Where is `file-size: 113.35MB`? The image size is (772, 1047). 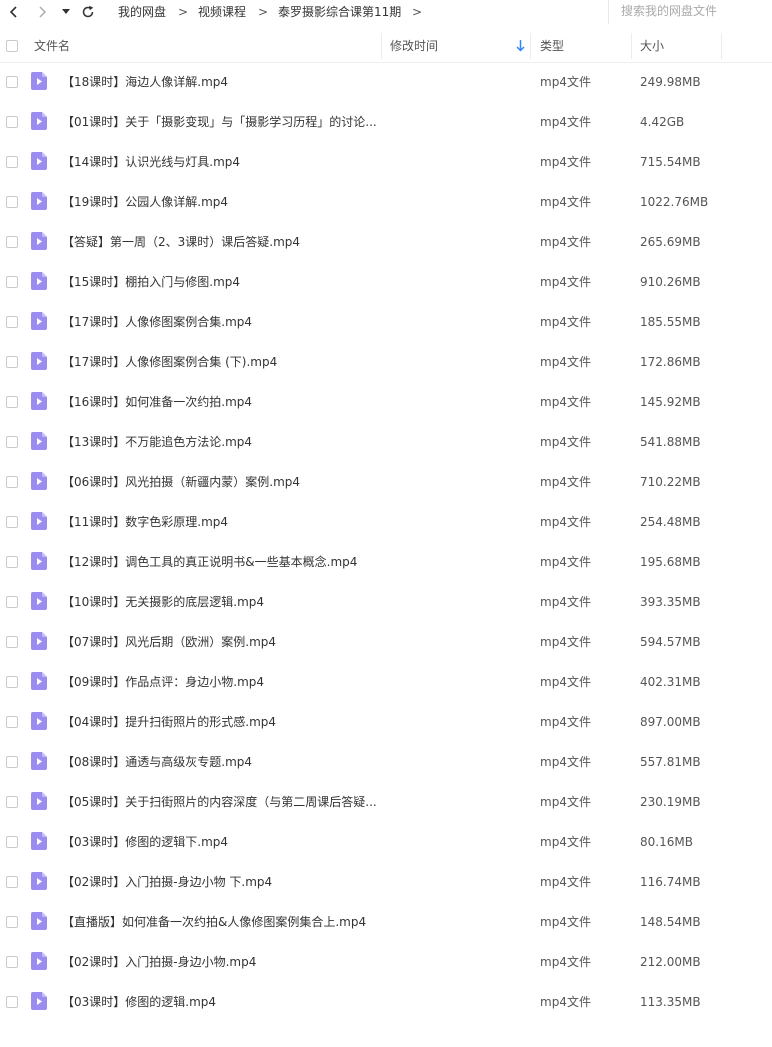 file-size: 113.35MB is located at coordinates (670, 1002).